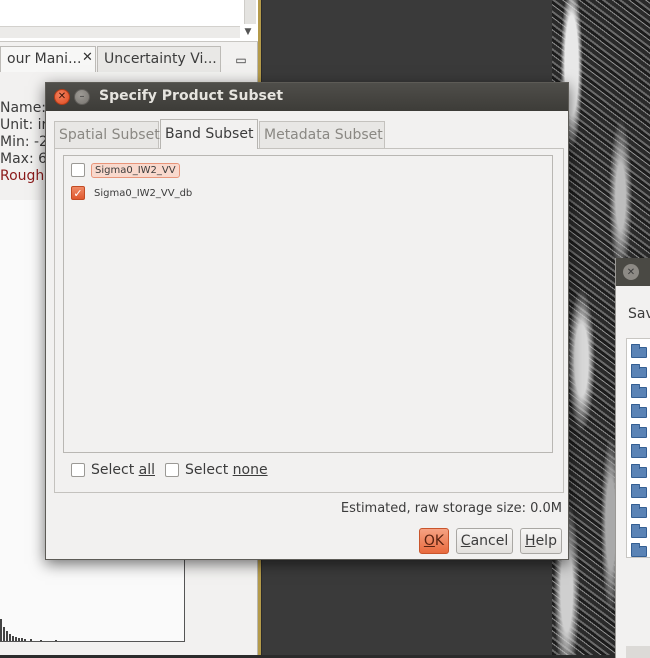  Describe the element at coordinates (135, 170) in the screenshot. I see `band-label: Sigma0_IW2_VV` at that location.